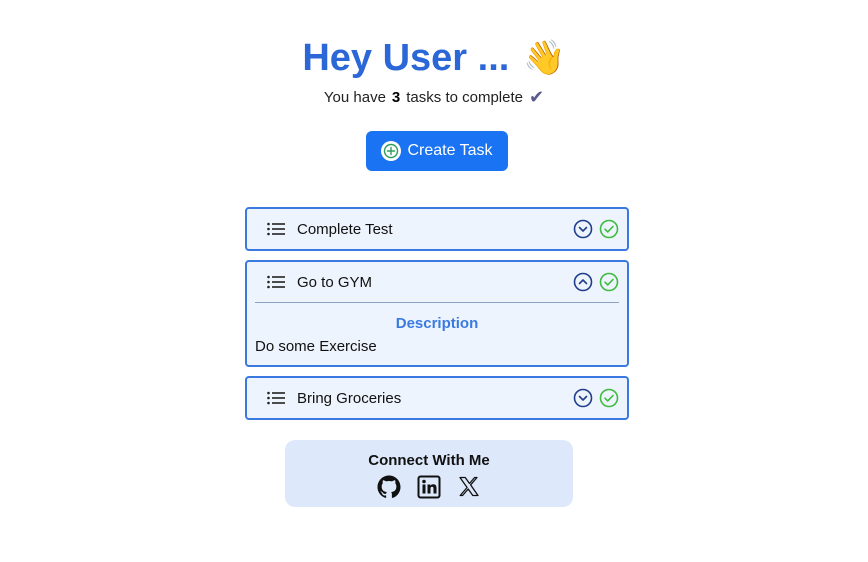 The image size is (868, 562). What do you see at coordinates (354, 97) in the screenshot?
I see `summary-prefix: You have` at bounding box center [354, 97].